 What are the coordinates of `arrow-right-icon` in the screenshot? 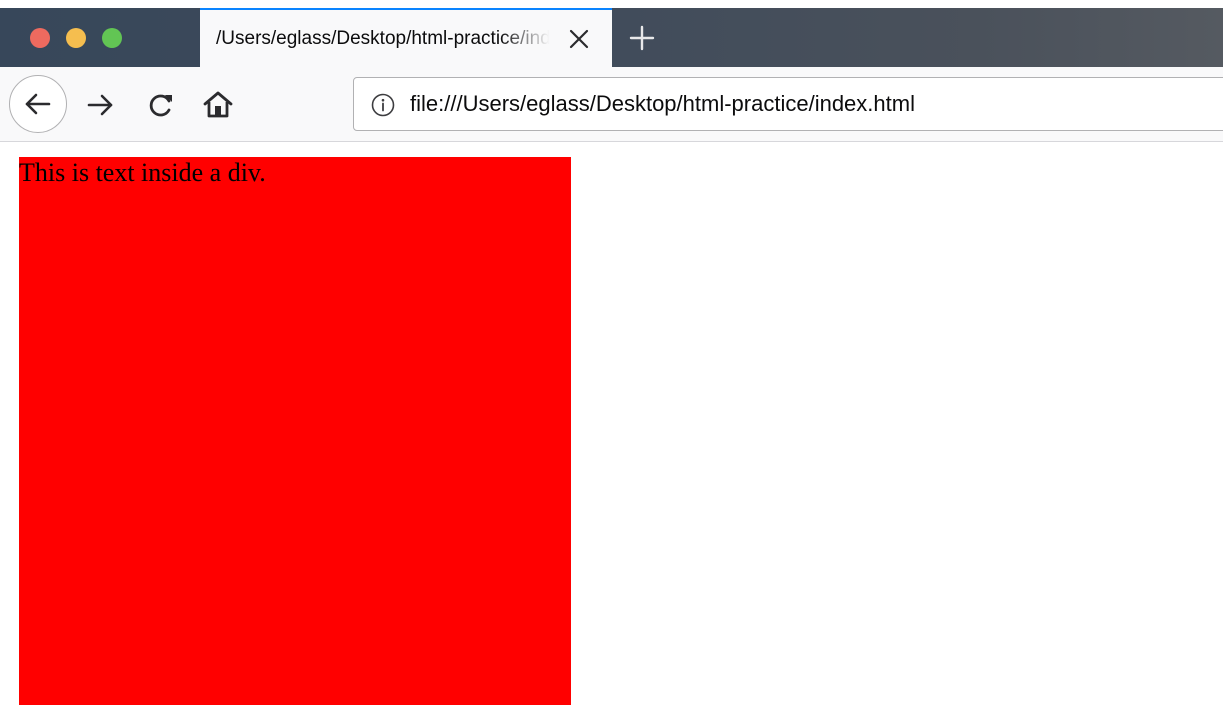 It's located at (100, 105).